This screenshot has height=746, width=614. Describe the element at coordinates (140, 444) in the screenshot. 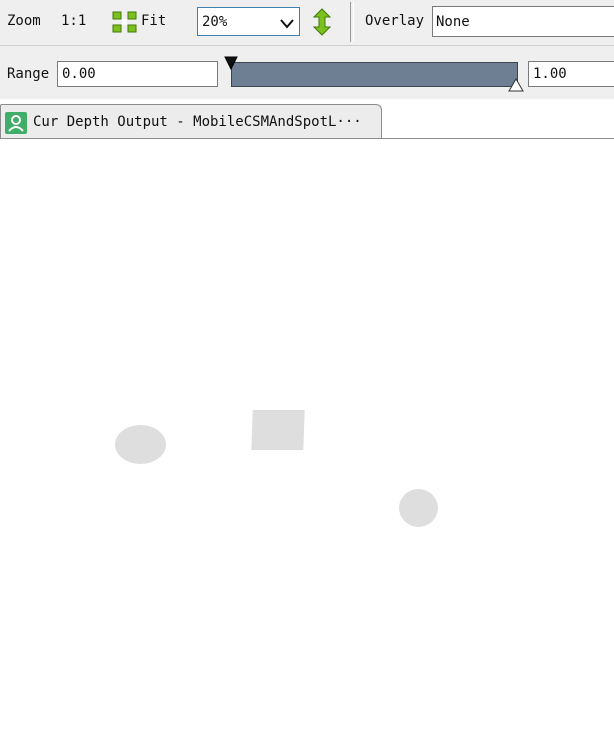

I see `depth-shape-ellipse` at that location.